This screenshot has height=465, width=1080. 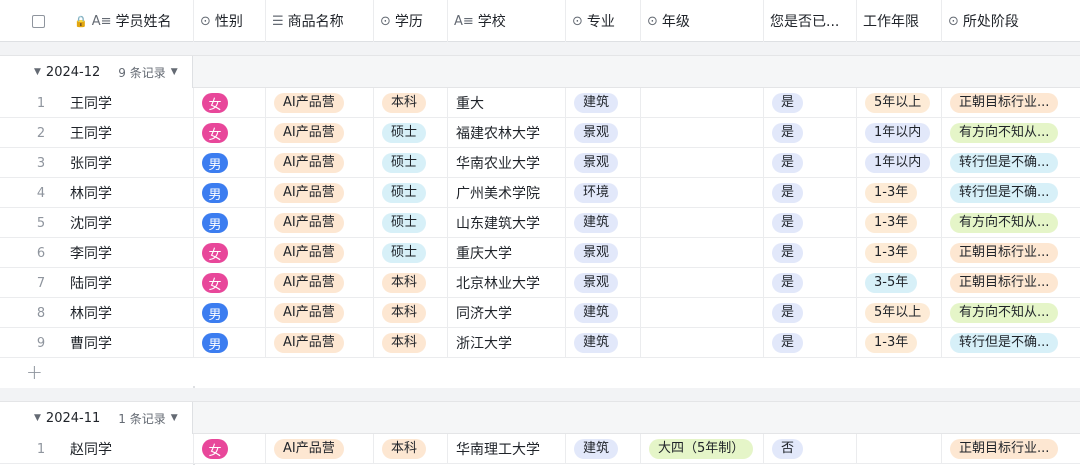 What do you see at coordinates (701, 449) in the screenshot?
I see `grade-cell: 大四（5年制）` at bounding box center [701, 449].